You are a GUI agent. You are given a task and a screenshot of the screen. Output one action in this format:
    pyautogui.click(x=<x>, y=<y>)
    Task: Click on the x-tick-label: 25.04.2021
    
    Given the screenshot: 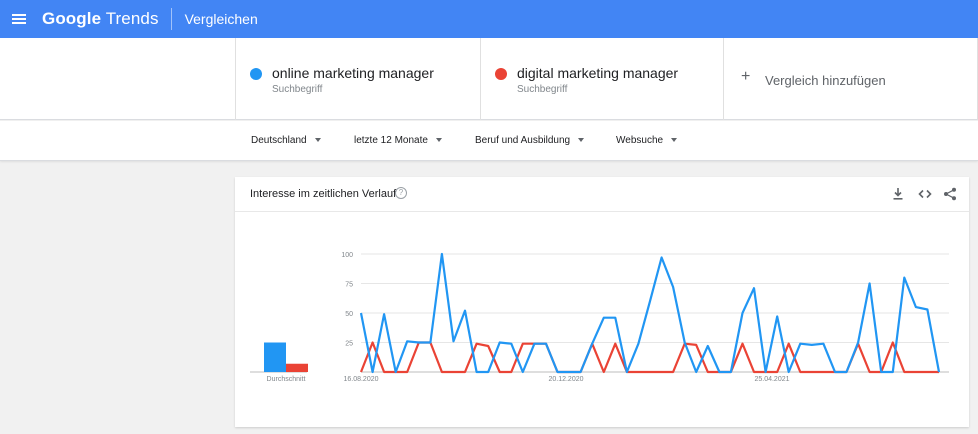 What is the action you would take?
    pyautogui.click(x=771, y=379)
    